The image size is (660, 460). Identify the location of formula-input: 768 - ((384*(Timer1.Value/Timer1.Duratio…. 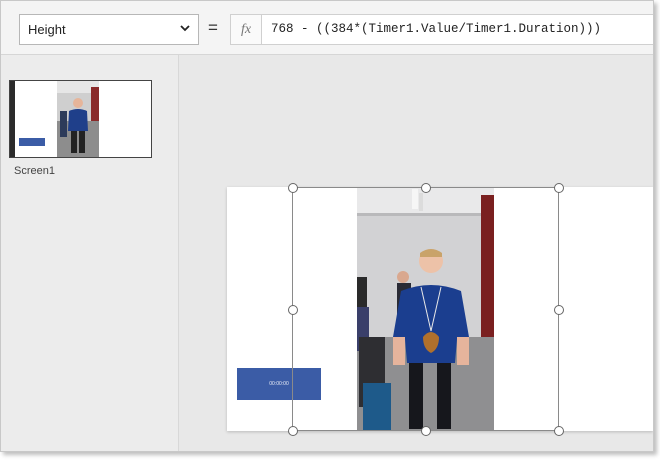
(457, 29).